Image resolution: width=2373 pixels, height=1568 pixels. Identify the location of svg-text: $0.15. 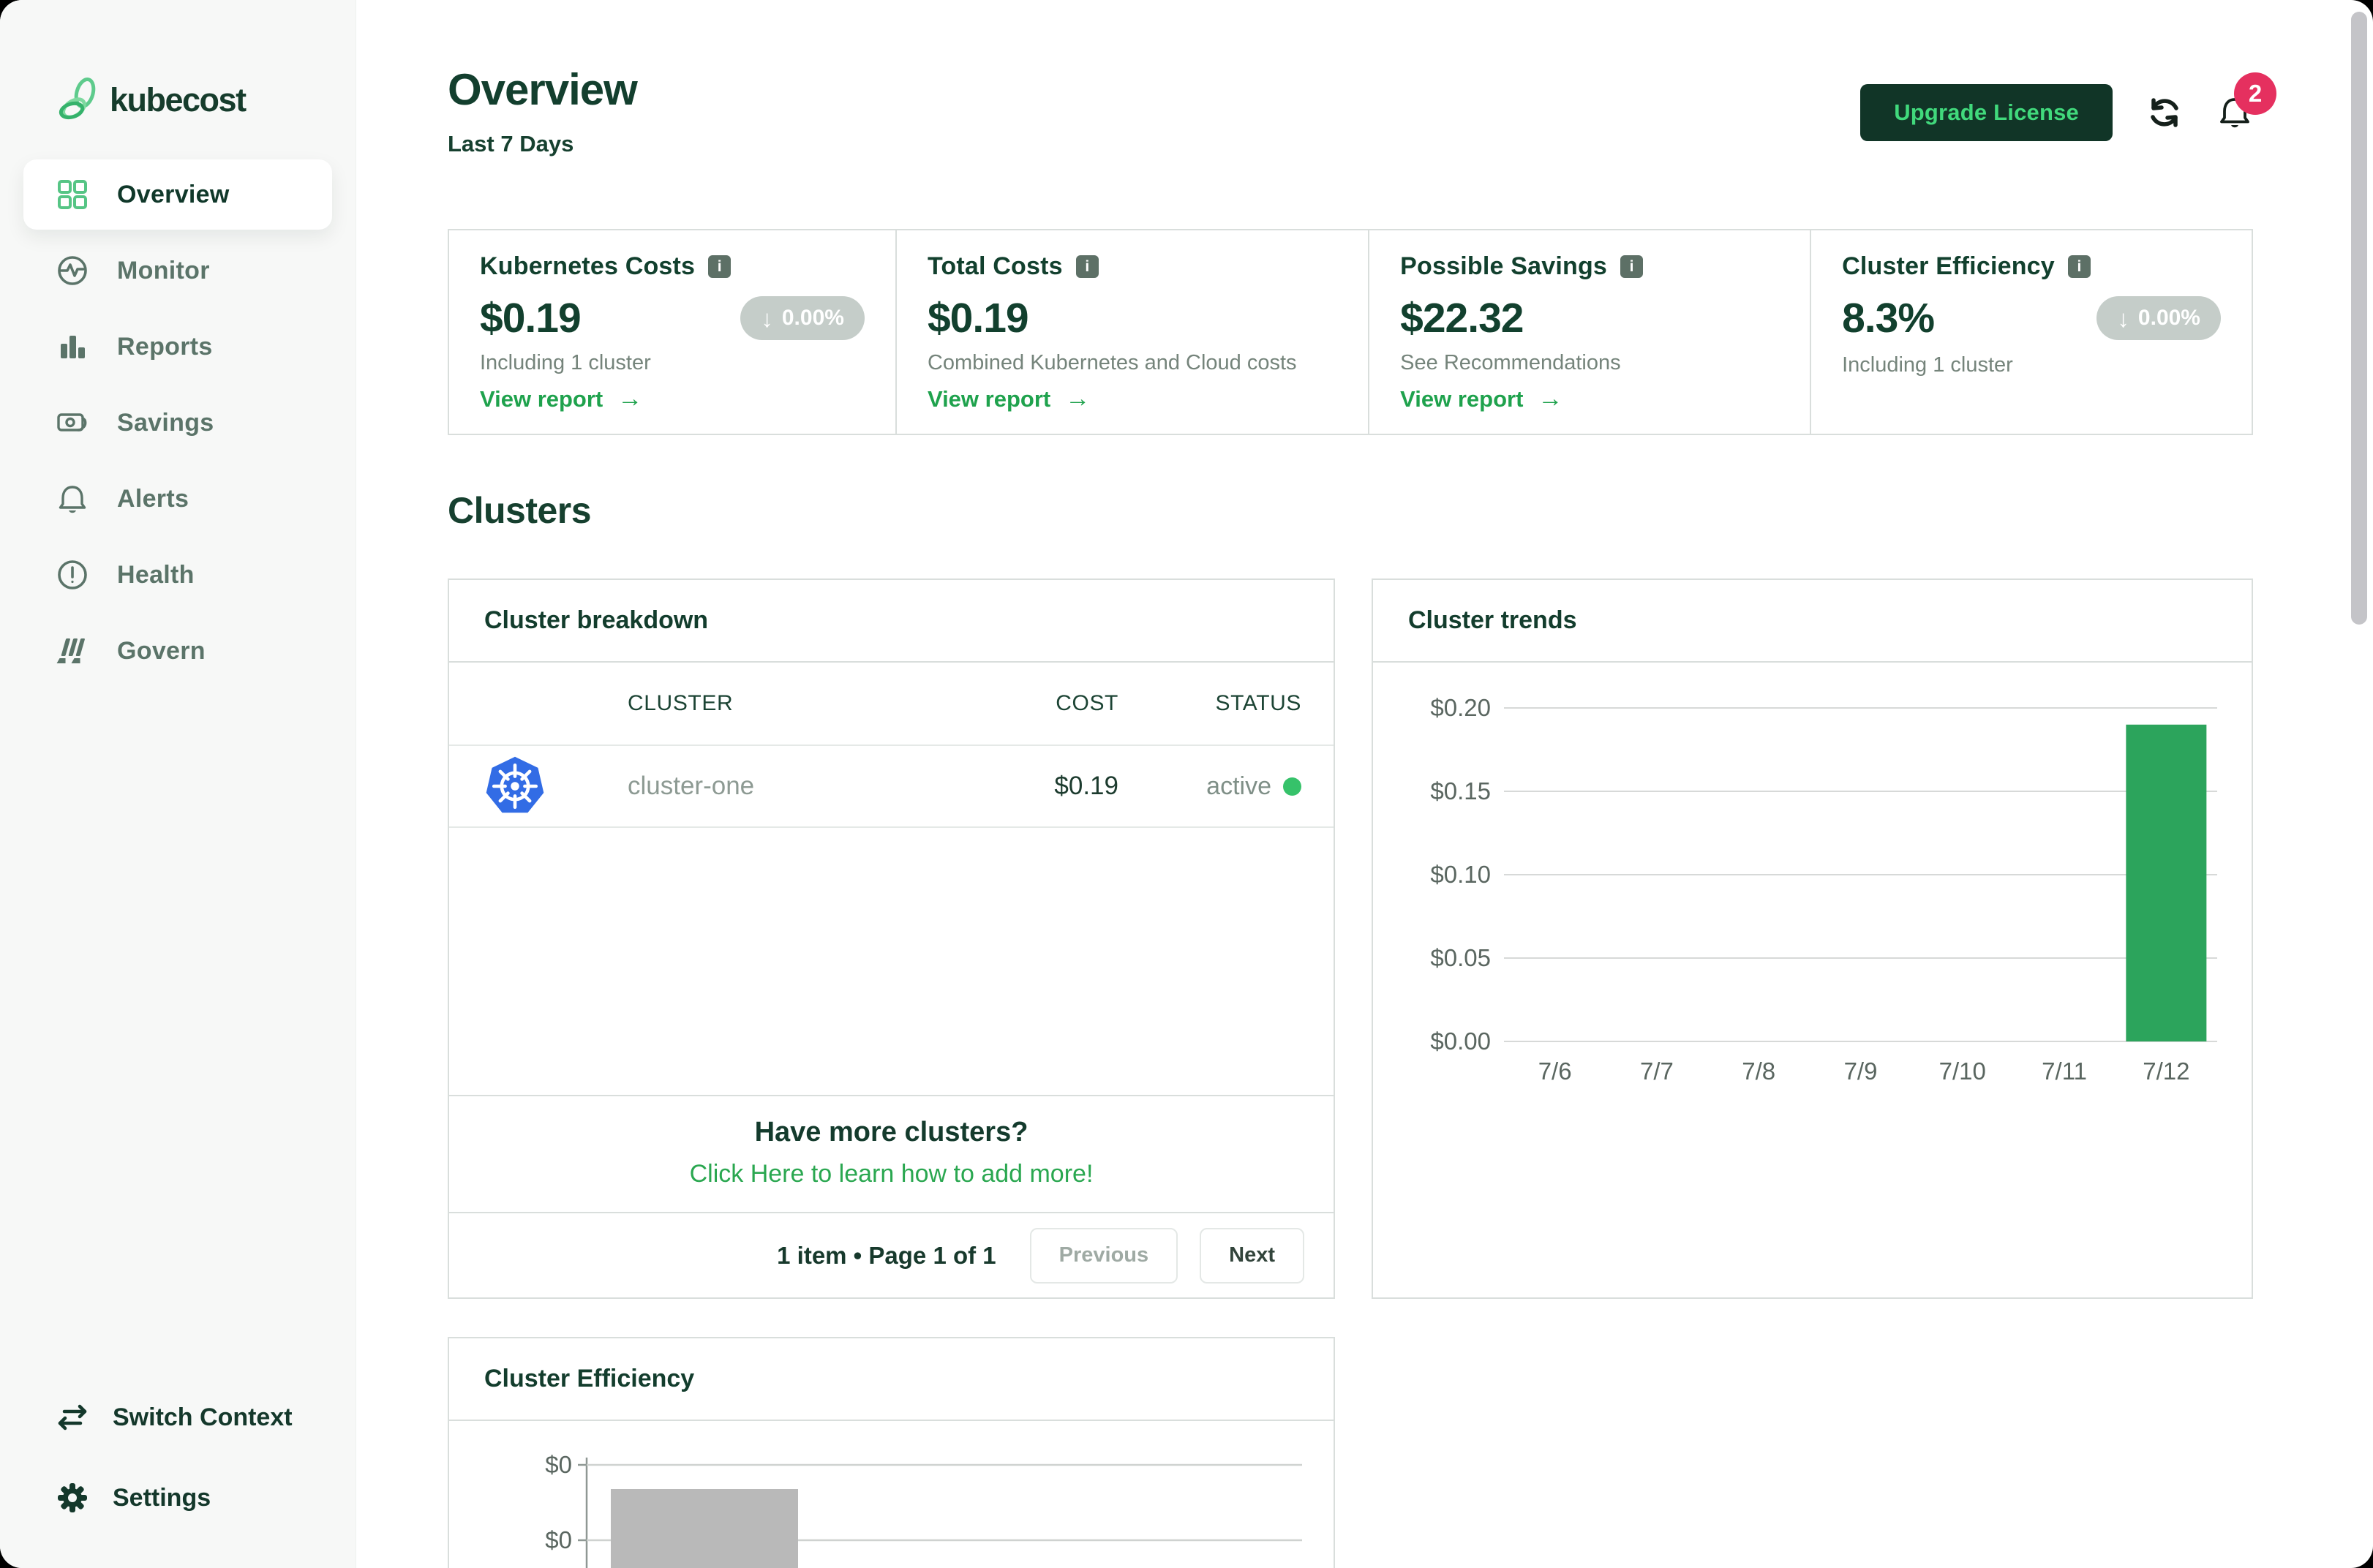
(1460, 790).